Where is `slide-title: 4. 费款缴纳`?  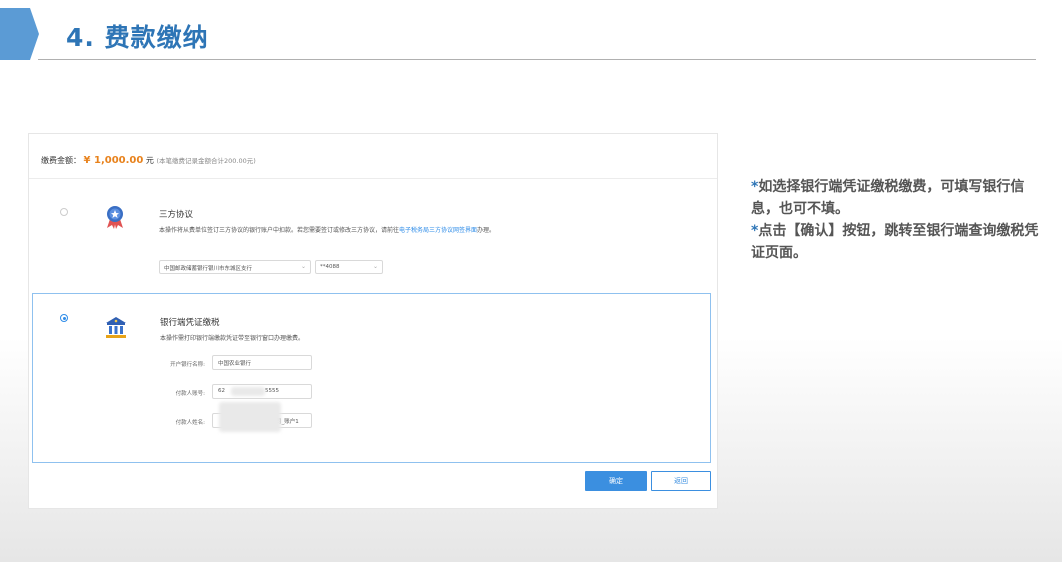 slide-title: 4. 费款缴纳 is located at coordinates (137, 37).